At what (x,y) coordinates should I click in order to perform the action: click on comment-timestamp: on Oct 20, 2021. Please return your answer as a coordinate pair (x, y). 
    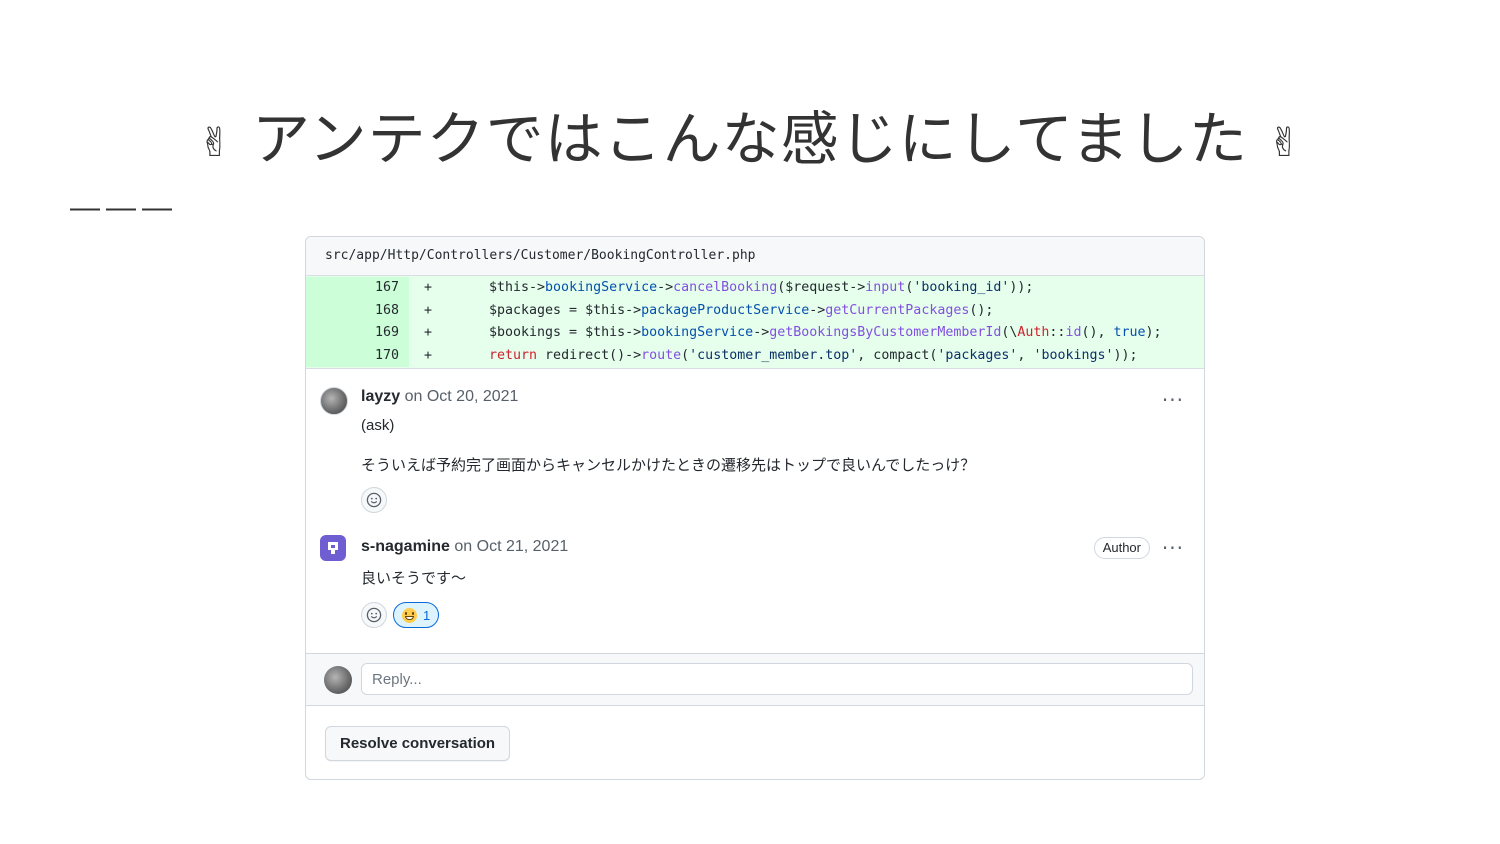
    Looking at the image, I should click on (462, 396).